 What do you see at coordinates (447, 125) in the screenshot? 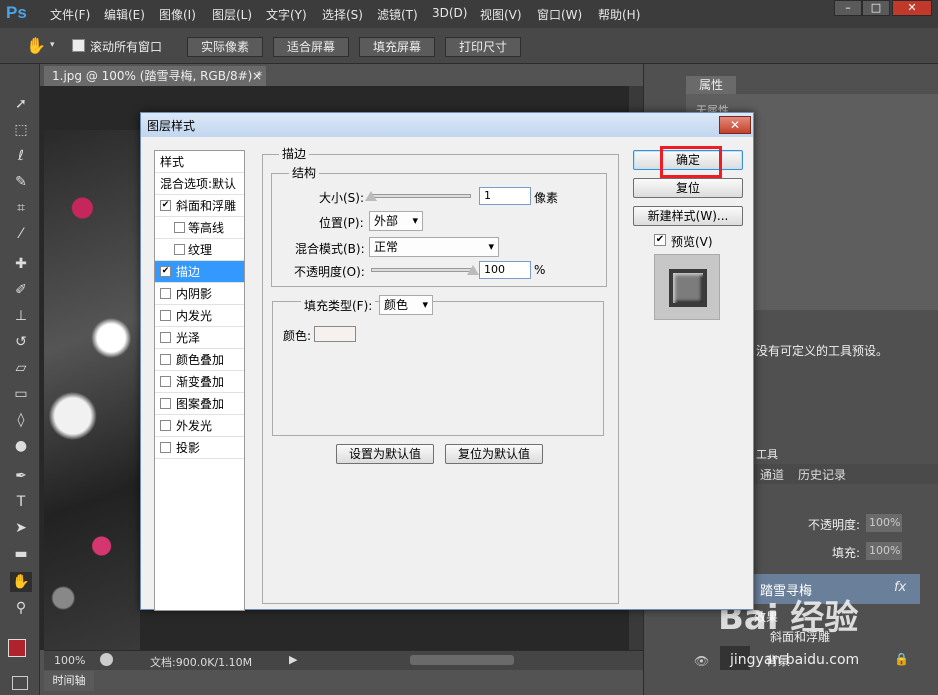
I see `dialog-title-bar: 图层样式 ✕` at bounding box center [447, 125].